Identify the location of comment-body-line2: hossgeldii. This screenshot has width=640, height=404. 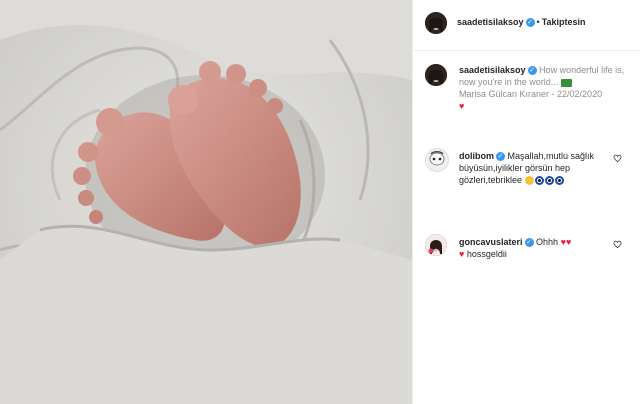
(486, 254).